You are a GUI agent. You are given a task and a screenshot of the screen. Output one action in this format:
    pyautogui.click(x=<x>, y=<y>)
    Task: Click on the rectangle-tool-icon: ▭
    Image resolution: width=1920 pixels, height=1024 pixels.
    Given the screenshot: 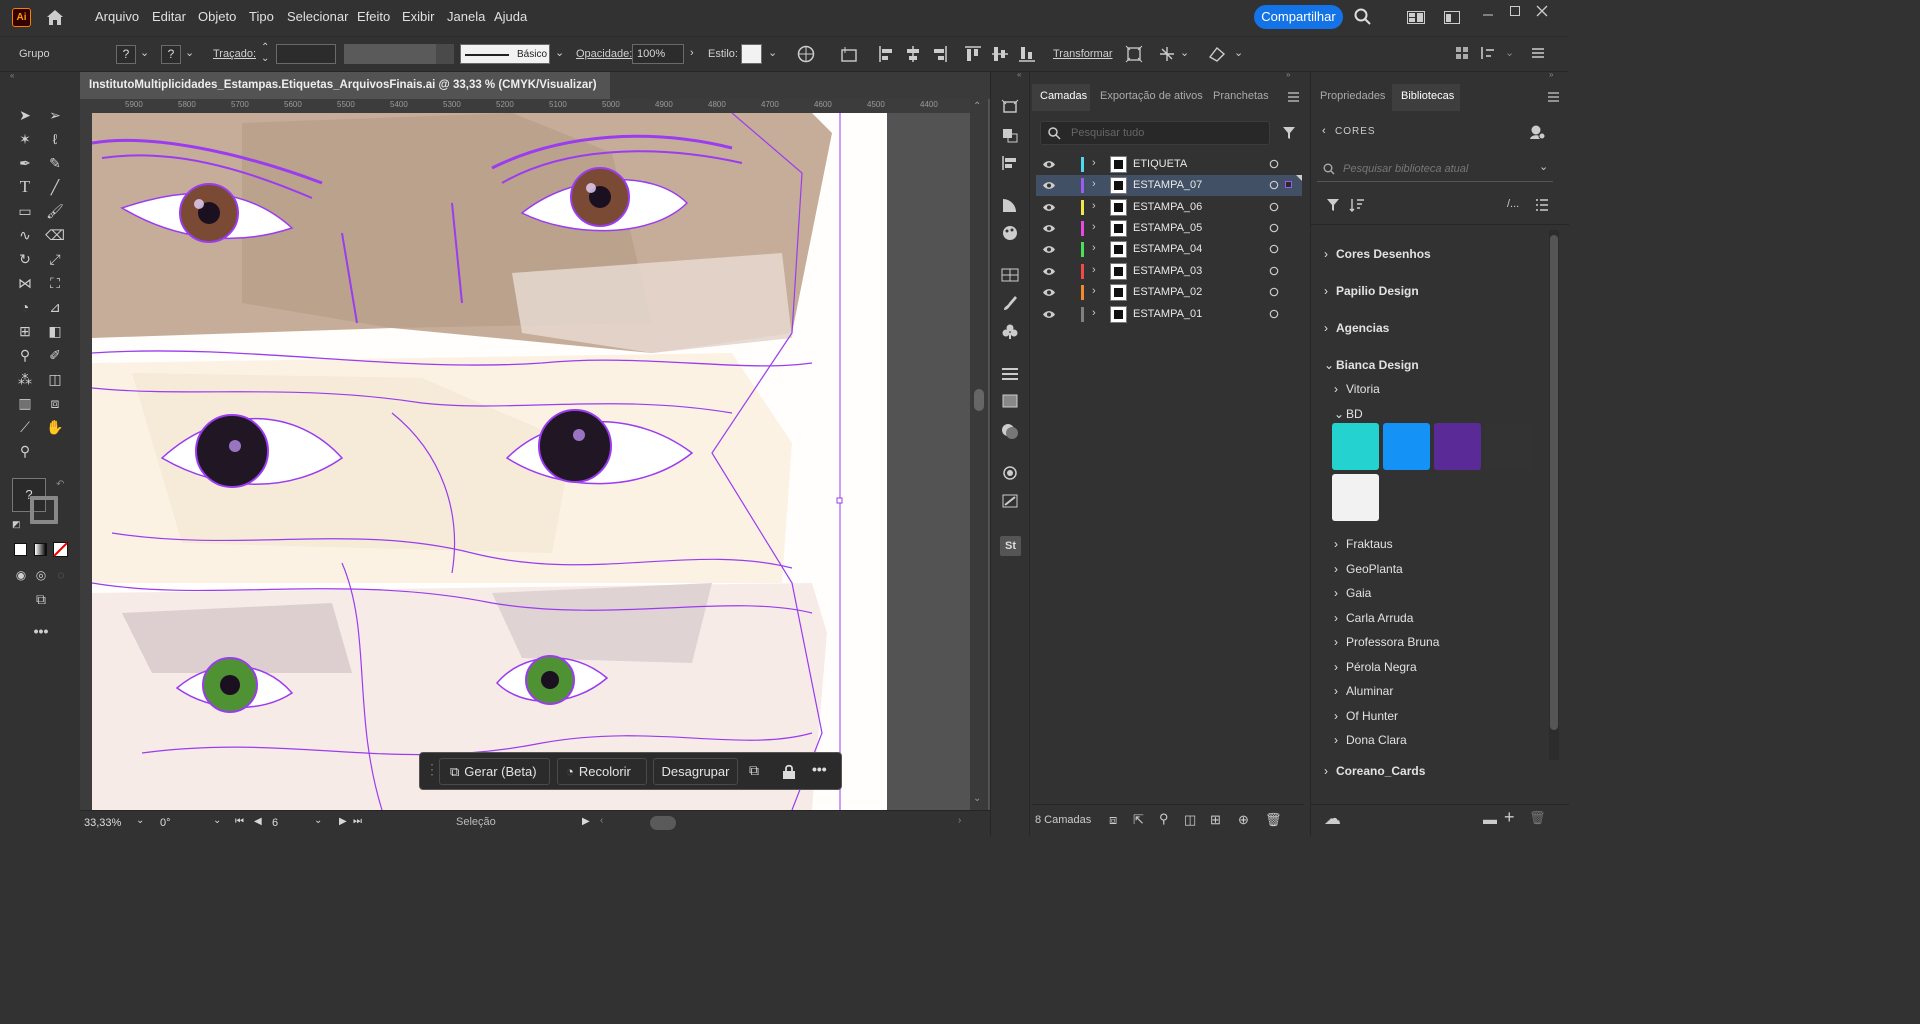 What is the action you would take?
    pyautogui.click(x=25, y=211)
    